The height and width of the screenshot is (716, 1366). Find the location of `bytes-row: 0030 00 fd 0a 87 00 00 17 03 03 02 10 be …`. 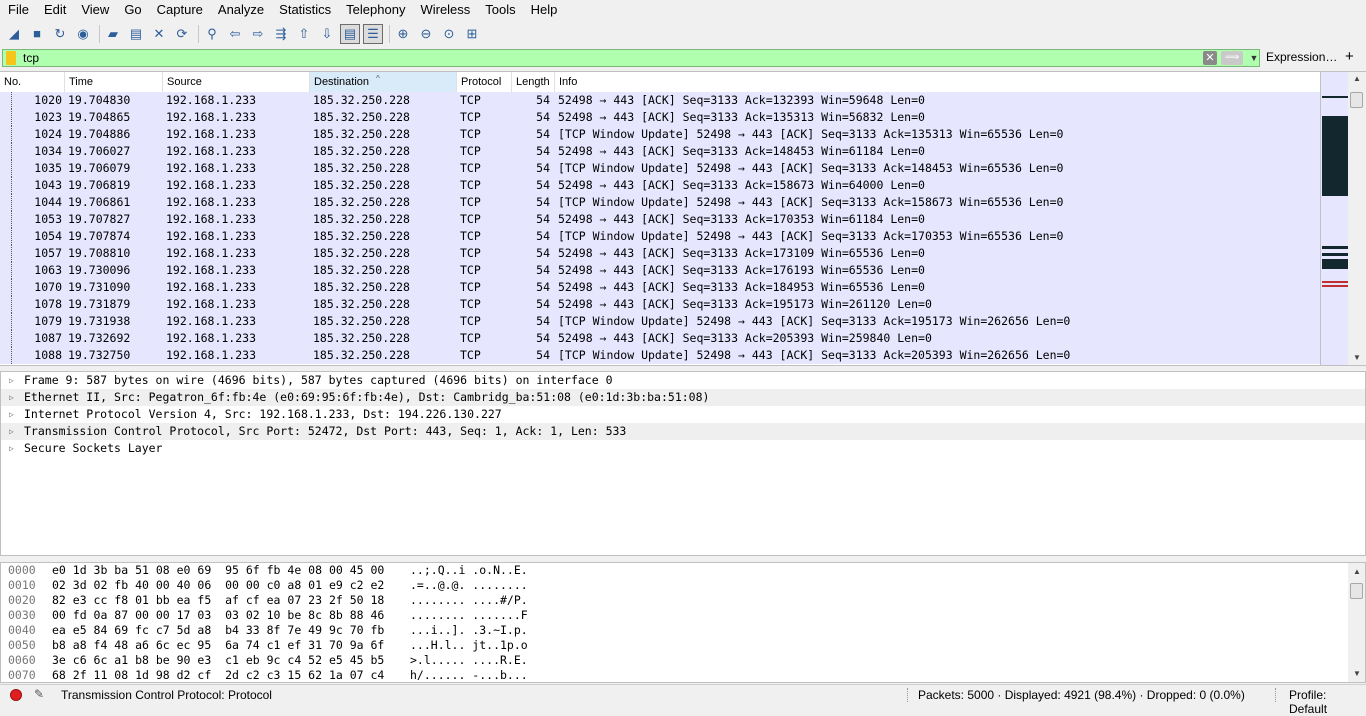

bytes-row: 0030 00 fd 0a 87 00 00 17 03 03 02 10 be … is located at coordinates (671, 615).